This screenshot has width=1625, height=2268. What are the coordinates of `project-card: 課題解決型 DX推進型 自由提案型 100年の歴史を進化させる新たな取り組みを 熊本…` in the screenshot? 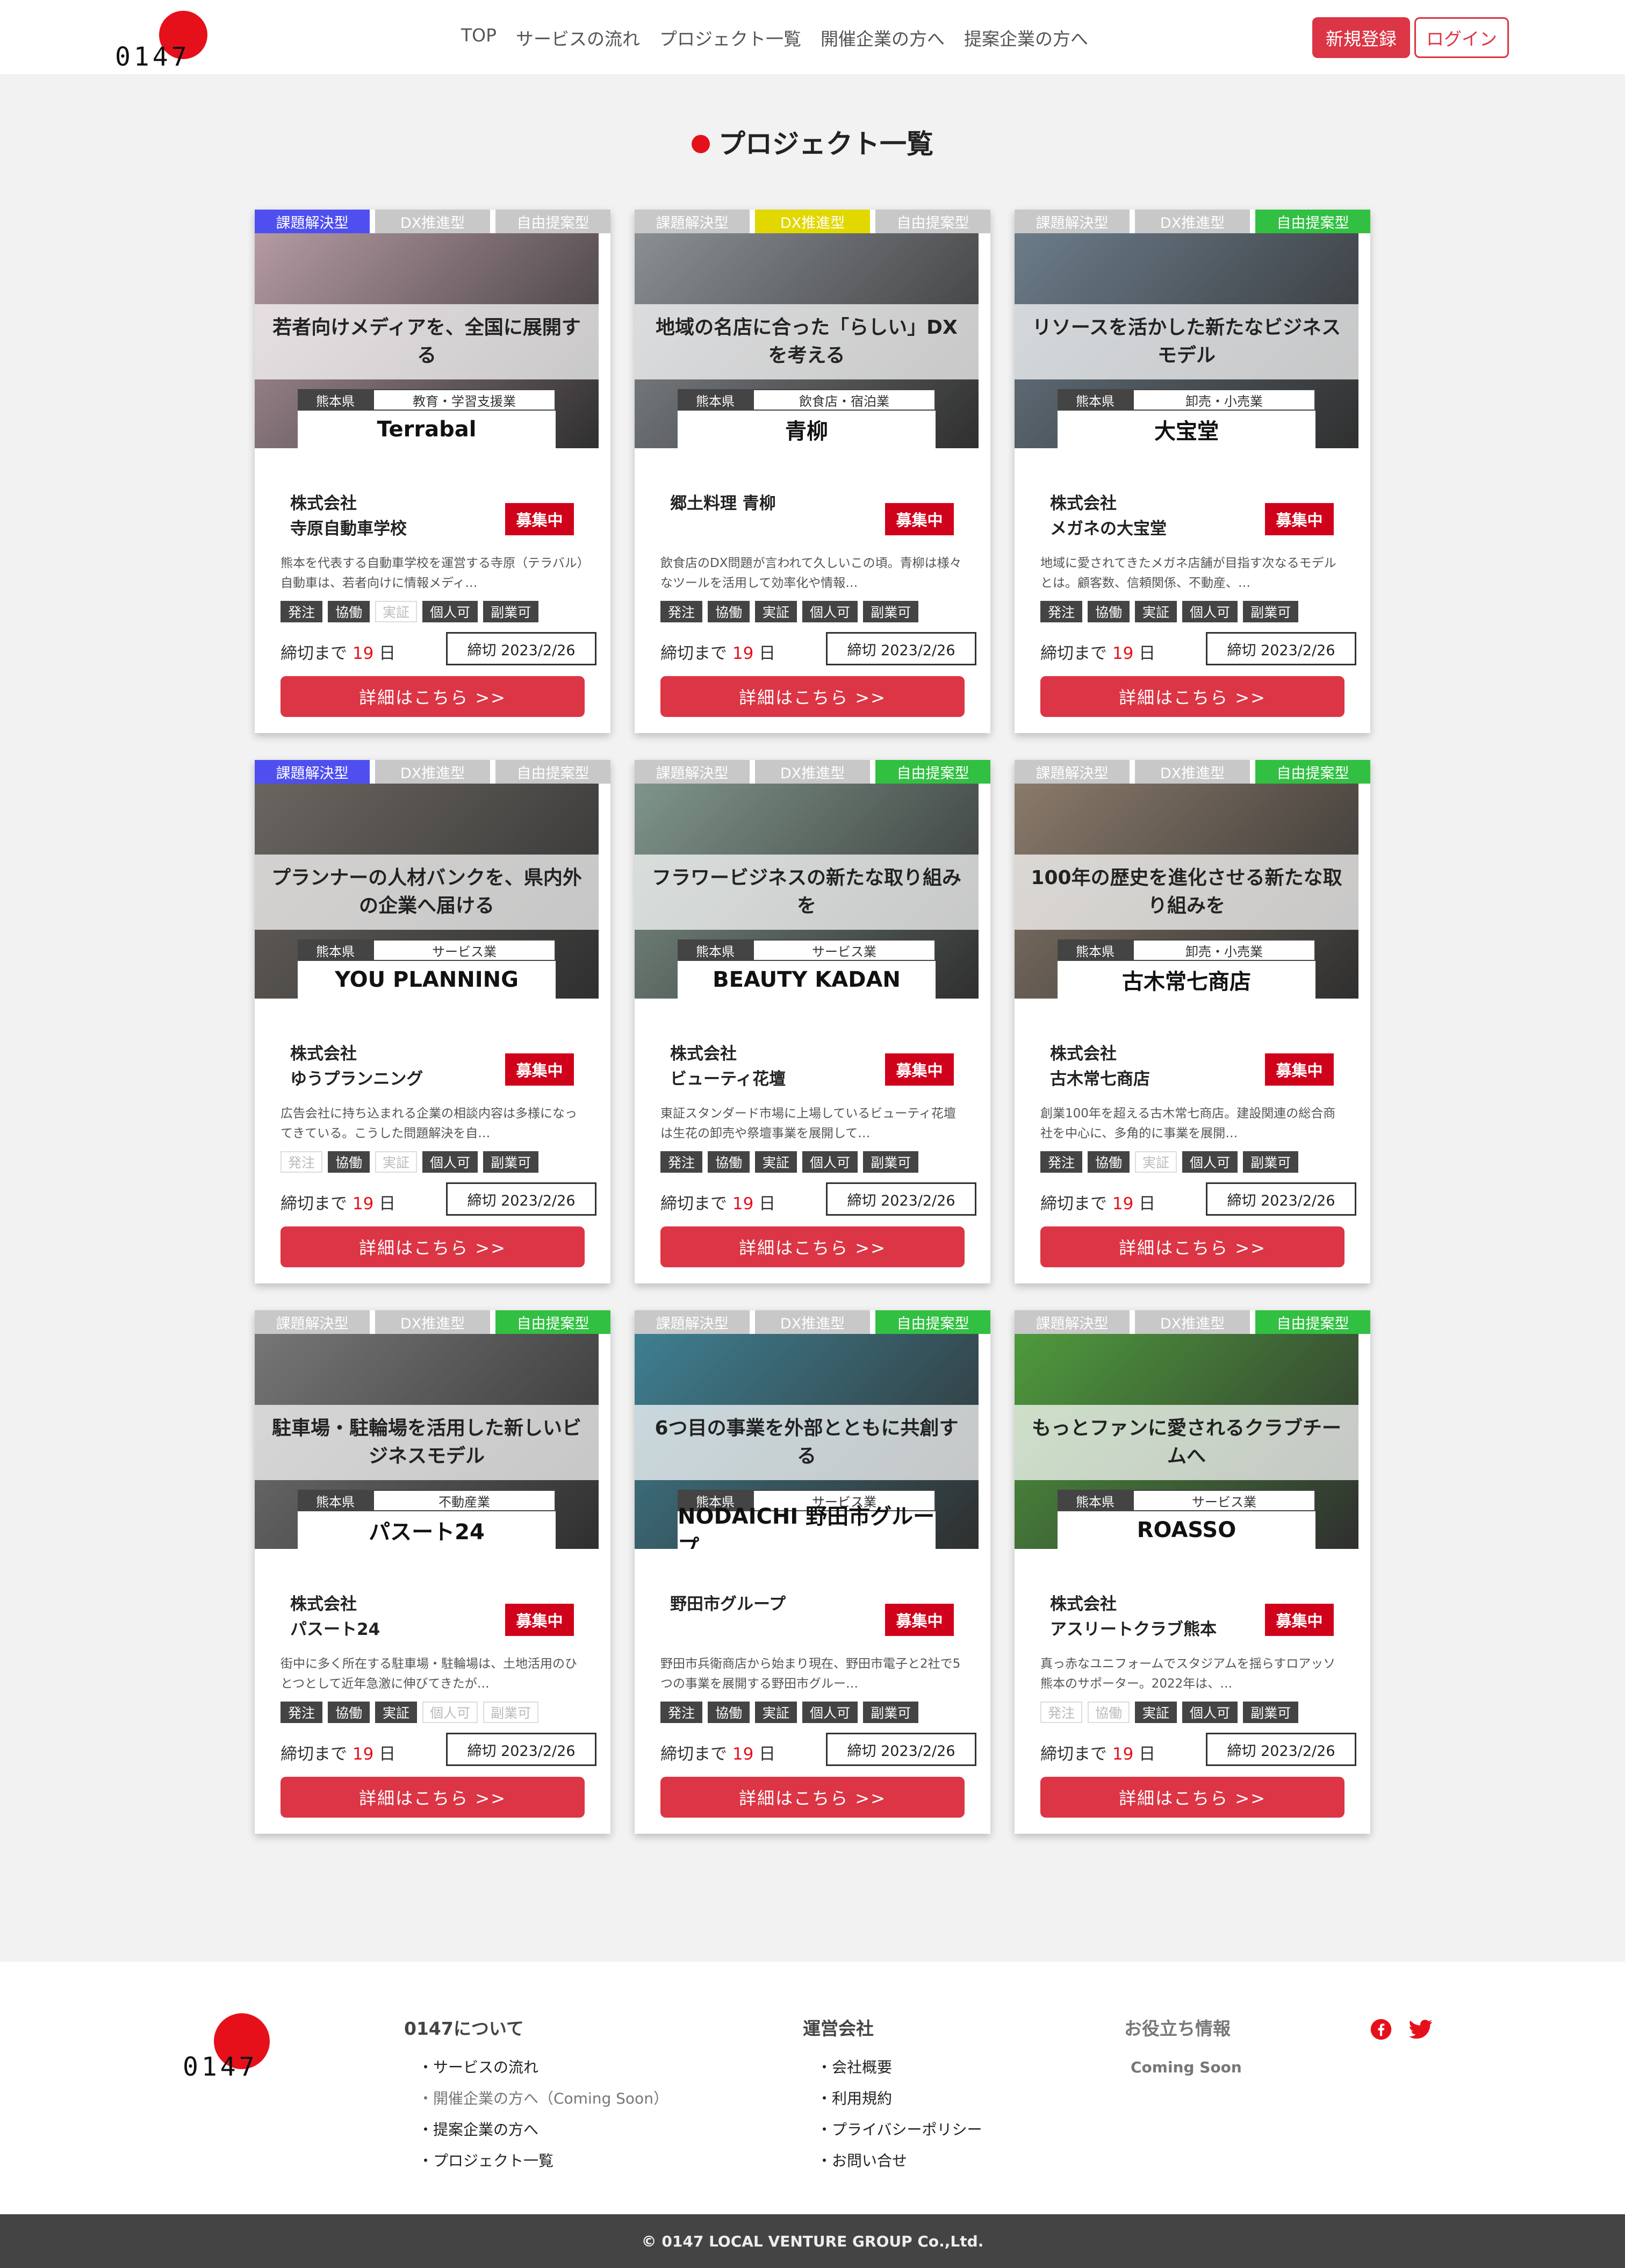 It's located at (1192, 1021).